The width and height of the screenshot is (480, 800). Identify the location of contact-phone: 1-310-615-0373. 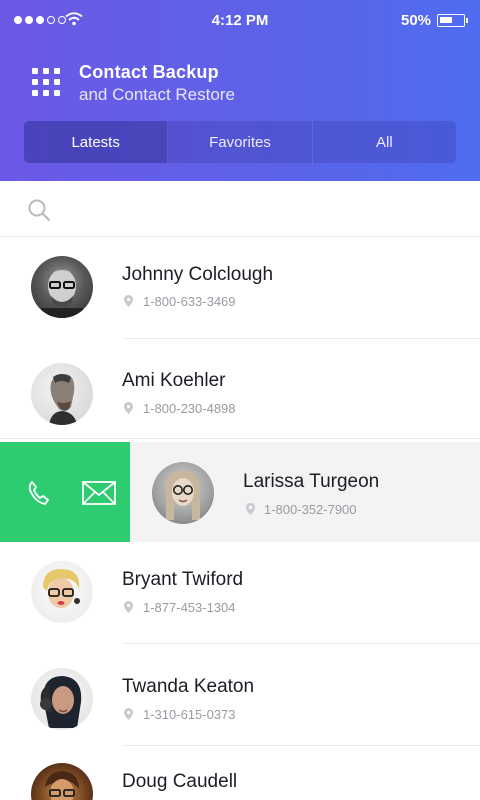
(189, 714).